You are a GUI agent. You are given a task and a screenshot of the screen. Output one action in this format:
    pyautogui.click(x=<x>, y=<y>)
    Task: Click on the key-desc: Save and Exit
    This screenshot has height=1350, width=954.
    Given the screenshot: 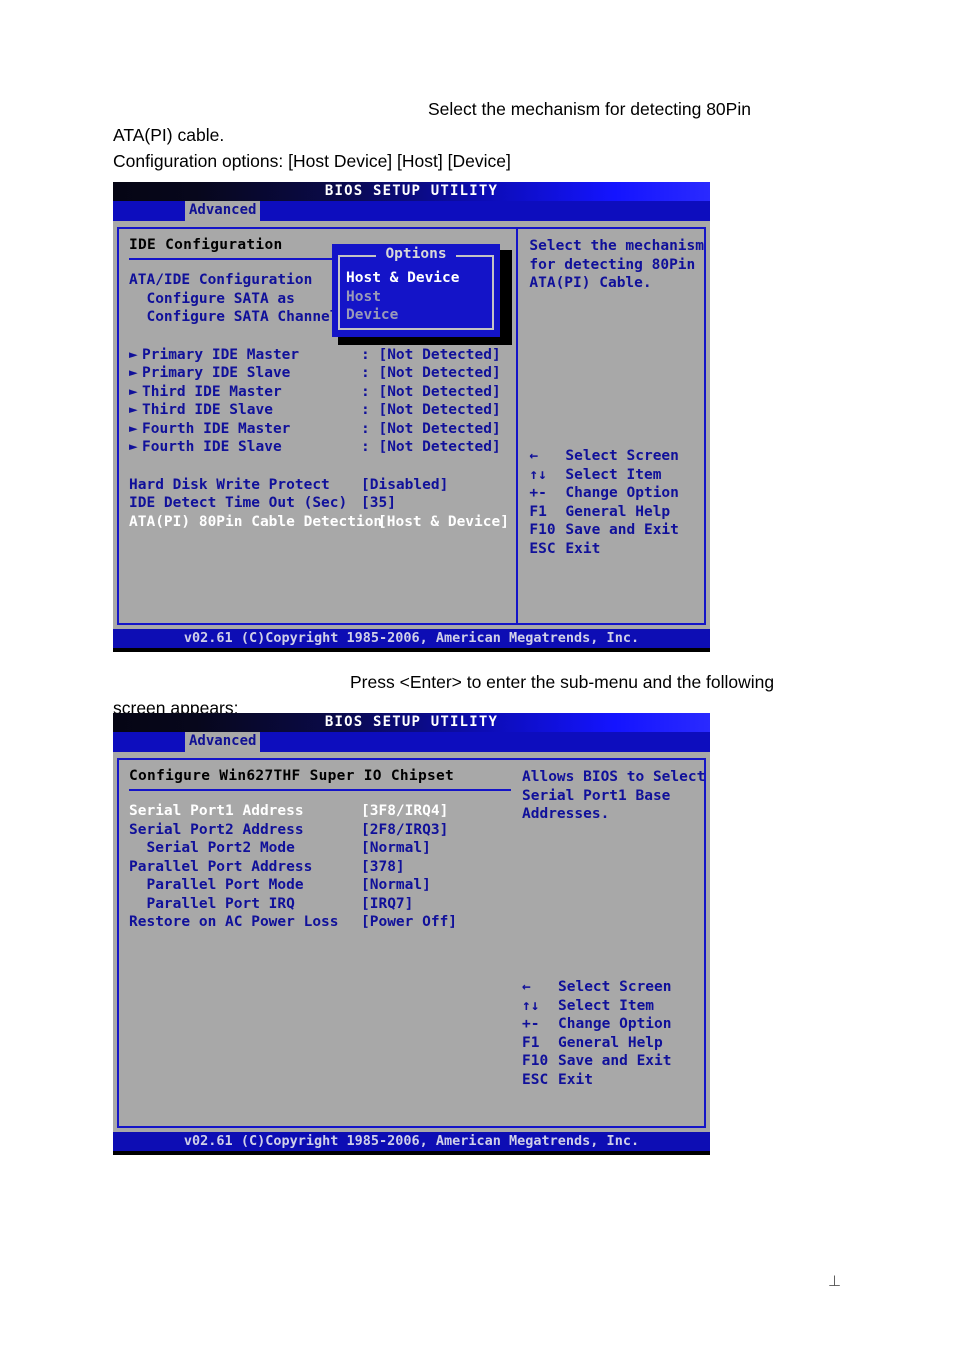 What is the action you would take?
    pyautogui.click(x=615, y=1061)
    